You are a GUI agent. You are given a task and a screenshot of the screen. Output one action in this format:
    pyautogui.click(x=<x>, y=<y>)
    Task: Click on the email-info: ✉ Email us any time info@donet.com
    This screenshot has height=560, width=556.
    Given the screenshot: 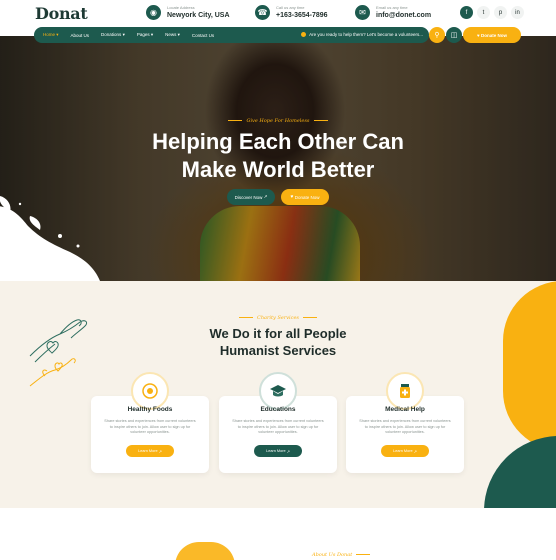 What is the action you would take?
    pyautogui.click(x=393, y=12)
    